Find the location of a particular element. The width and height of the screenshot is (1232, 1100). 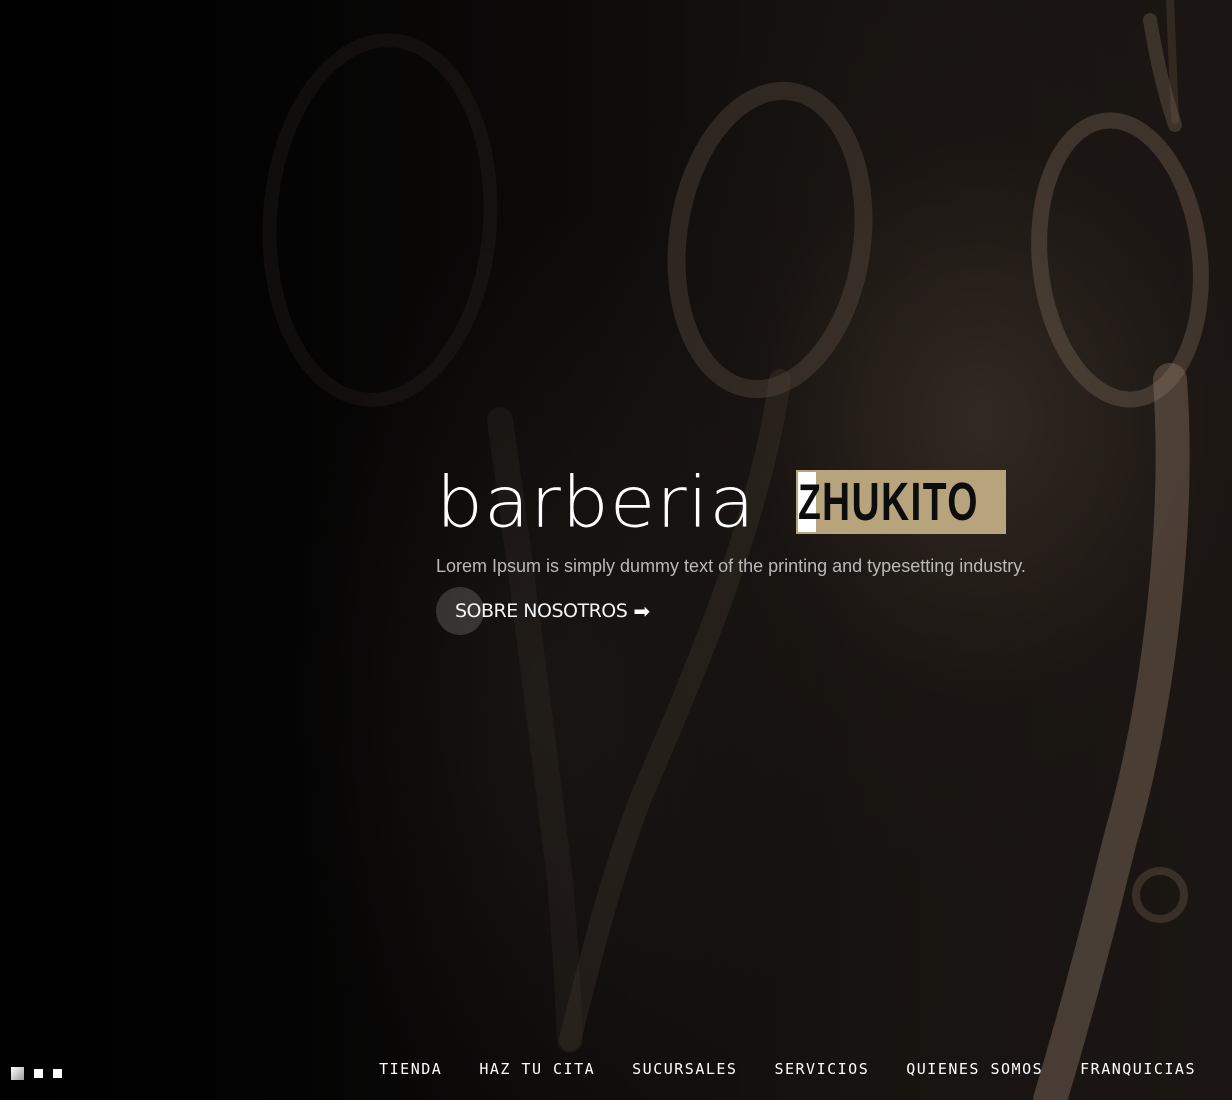

nav-item-tienda: TIENDA is located at coordinates (410, 1069).